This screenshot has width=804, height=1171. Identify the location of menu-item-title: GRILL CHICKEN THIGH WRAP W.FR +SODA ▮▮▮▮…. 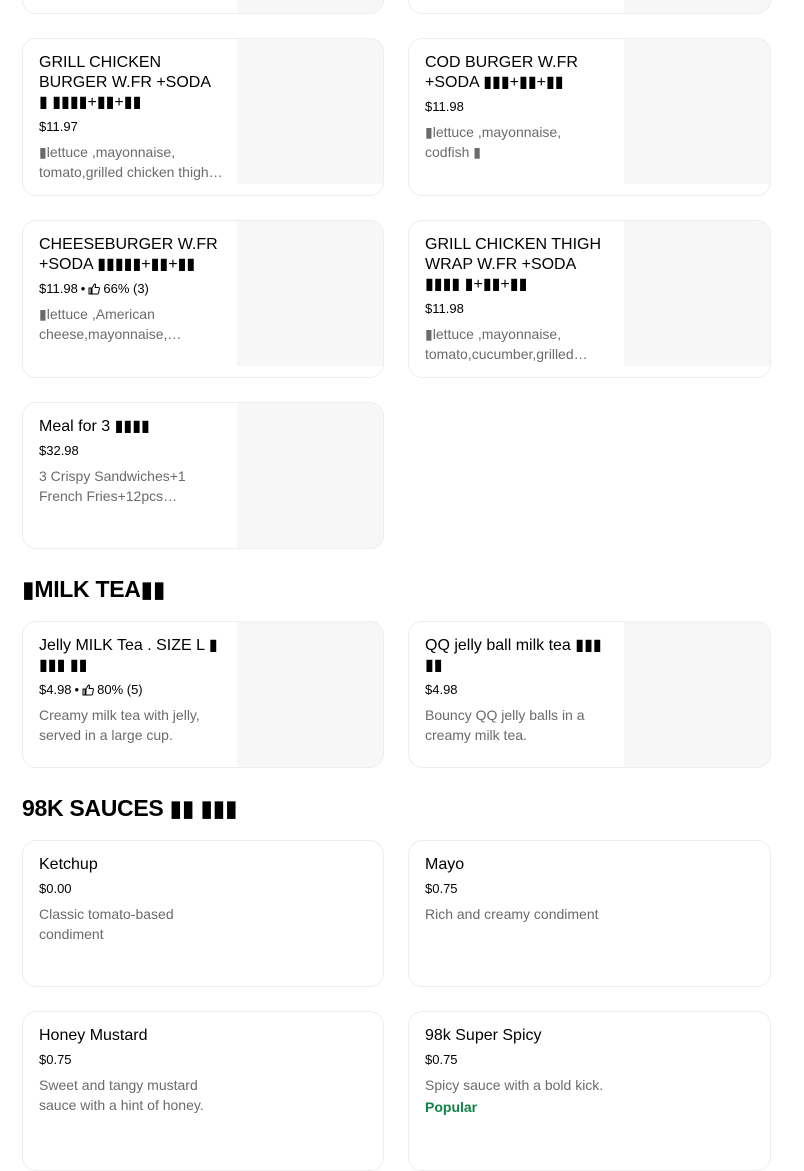
(513, 264).